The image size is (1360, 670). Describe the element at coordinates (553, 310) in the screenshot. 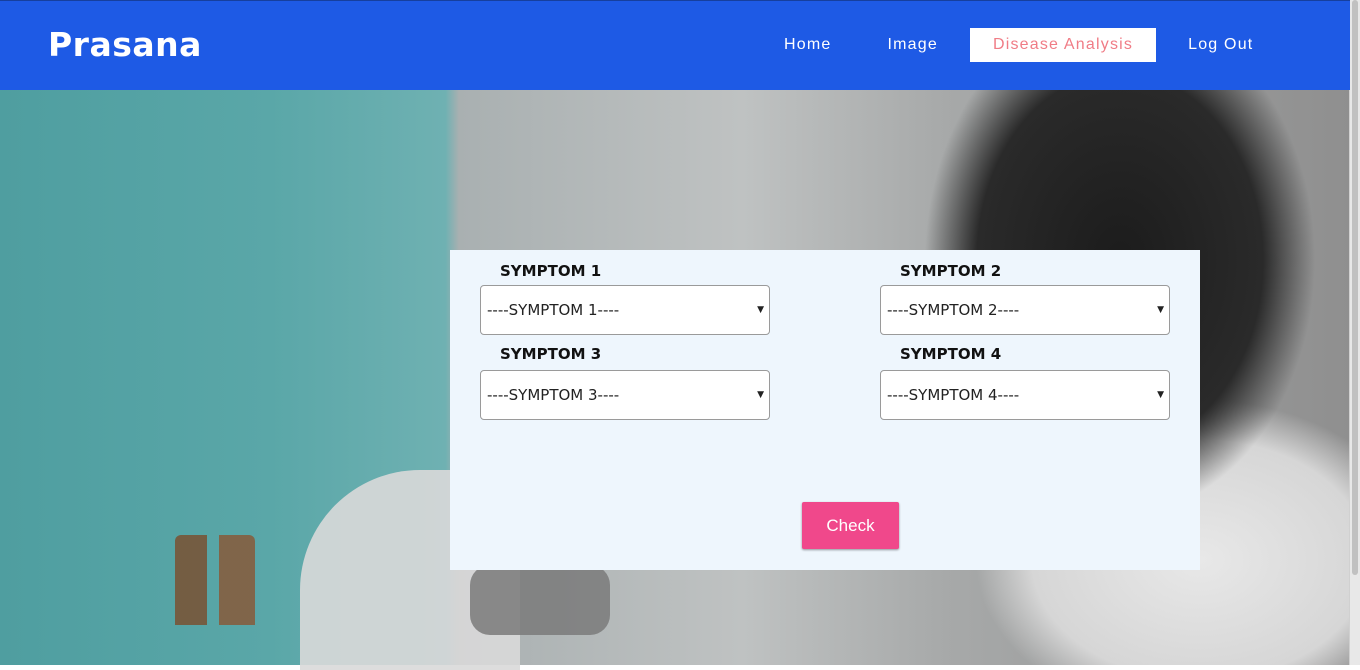

I see `symptom-1-value: ----SYMPTOM 1----` at that location.